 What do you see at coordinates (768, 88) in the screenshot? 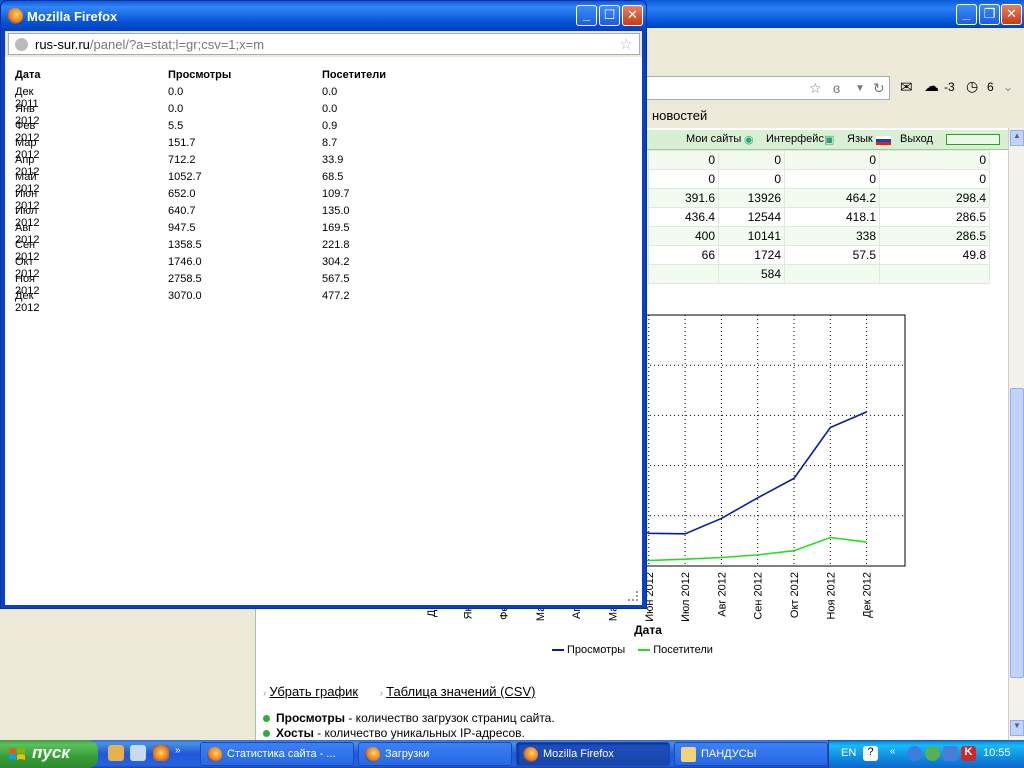
I see `bg-url-bar: ☆ ɞ ▼ ↻` at bounding box center [768, 88].